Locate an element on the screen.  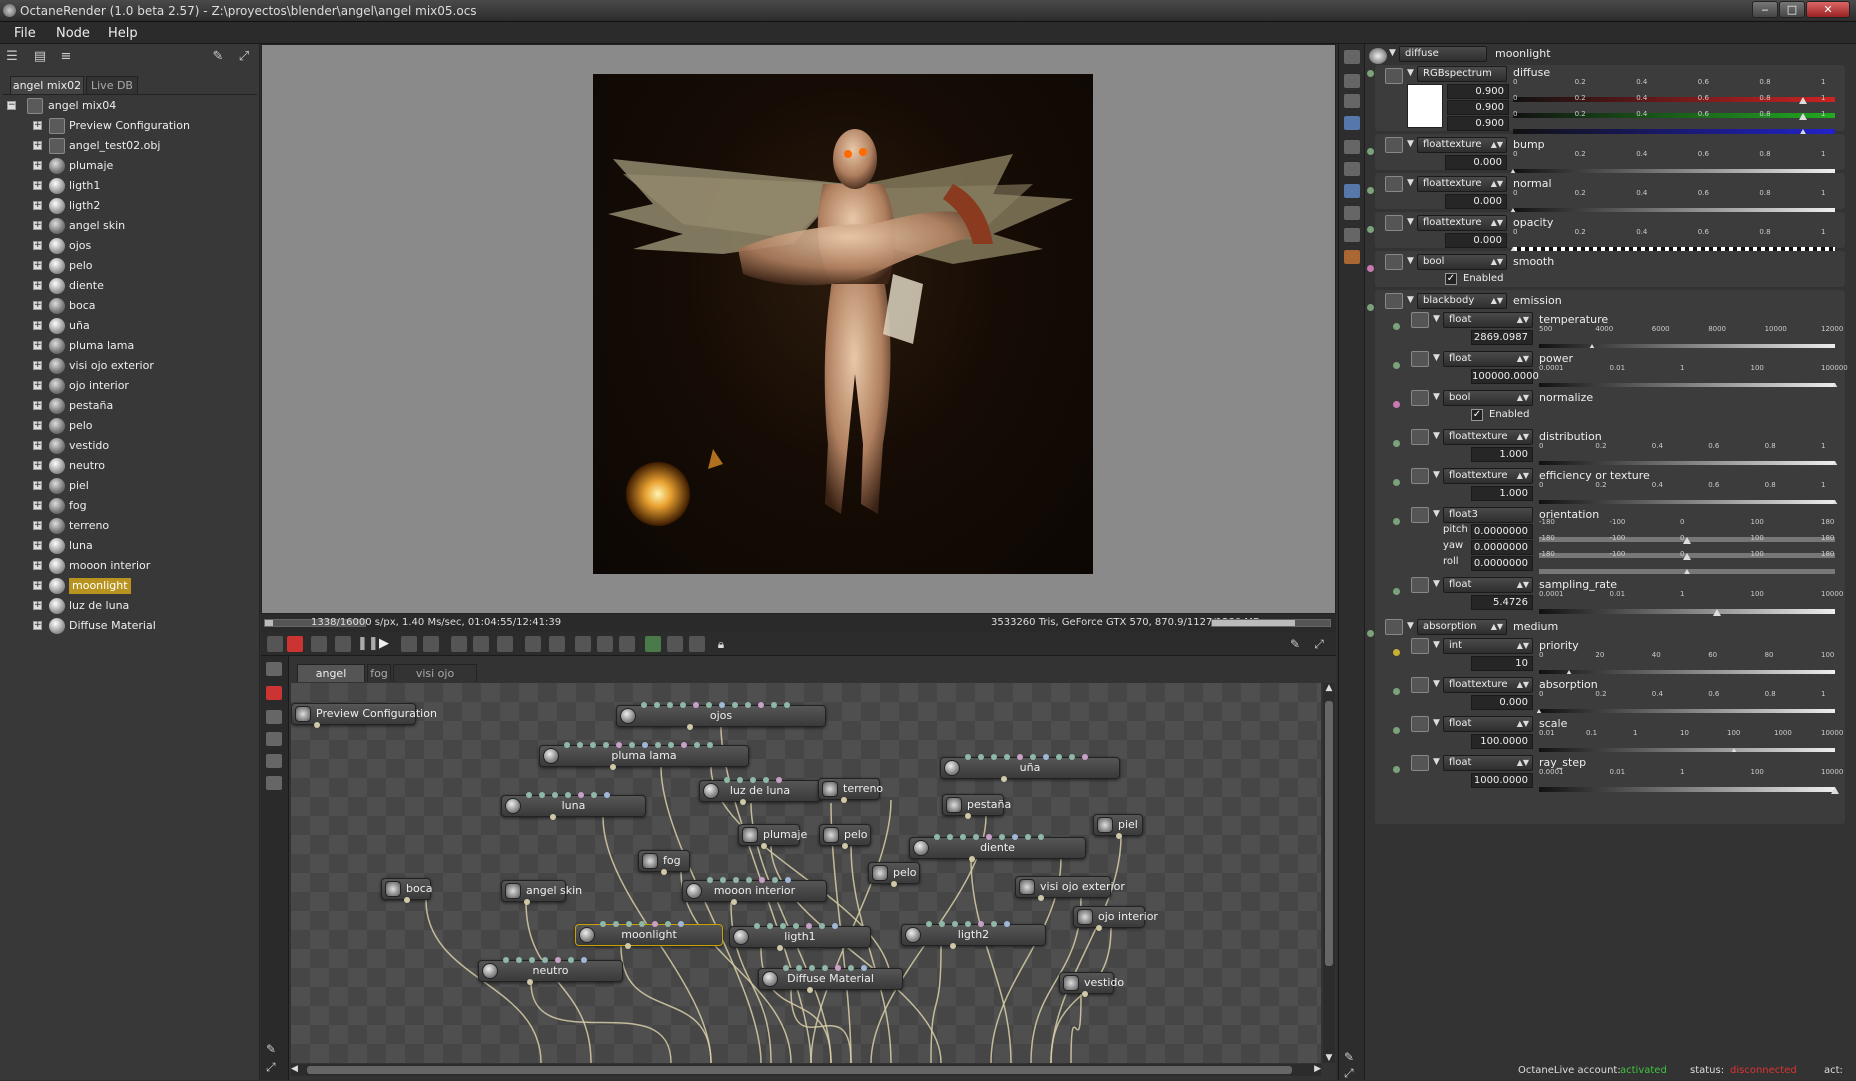
tree-item: + neutro is located at coordinates (130, 466).